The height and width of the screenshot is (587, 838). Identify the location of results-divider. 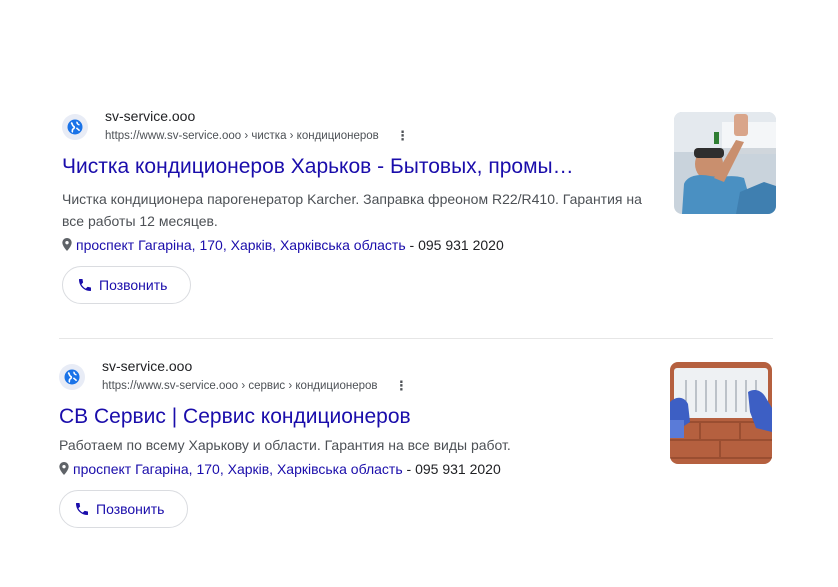
(416, 338).